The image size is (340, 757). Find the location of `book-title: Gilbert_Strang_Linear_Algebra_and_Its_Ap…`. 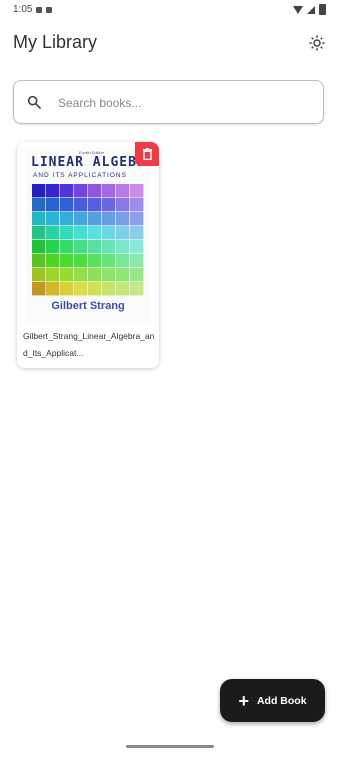

book-title: Gilbert_Strang_Linear_Algebra_and_Its_Ap… is located at coordinates (89, 344).